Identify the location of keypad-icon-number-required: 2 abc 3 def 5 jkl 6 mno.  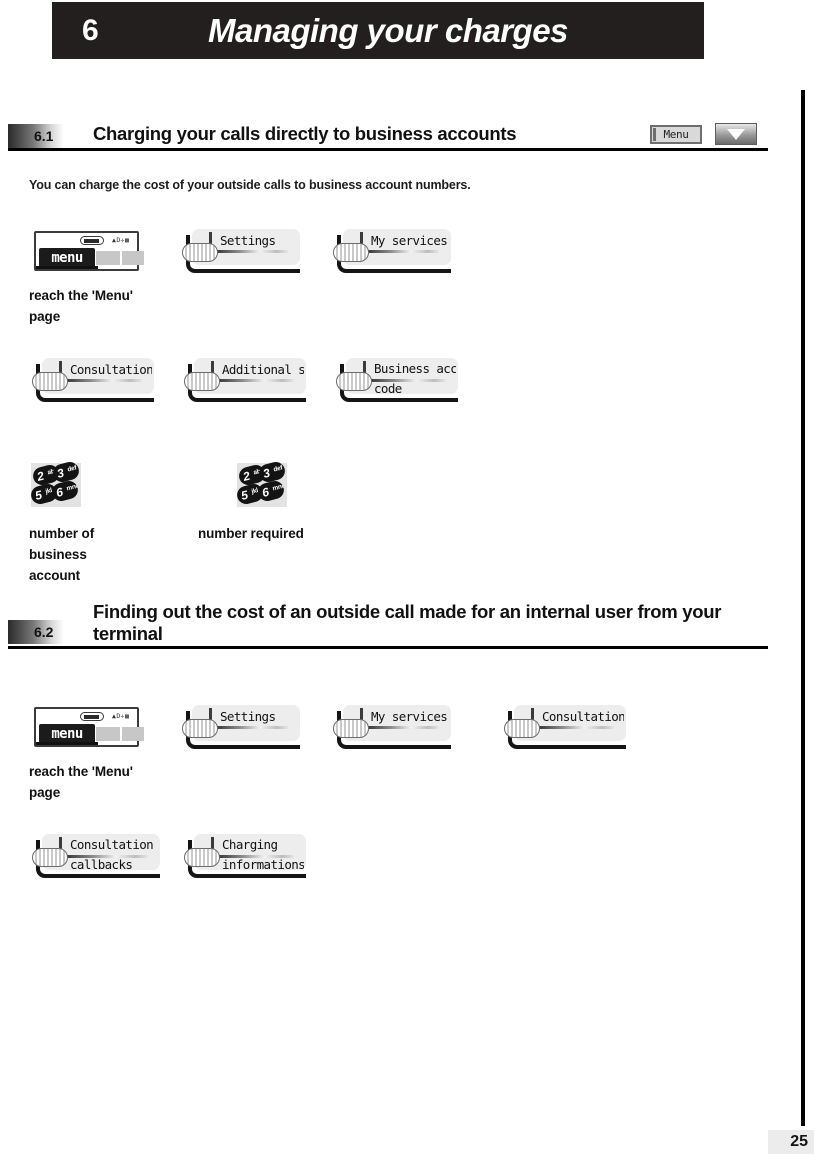
(261, 483).